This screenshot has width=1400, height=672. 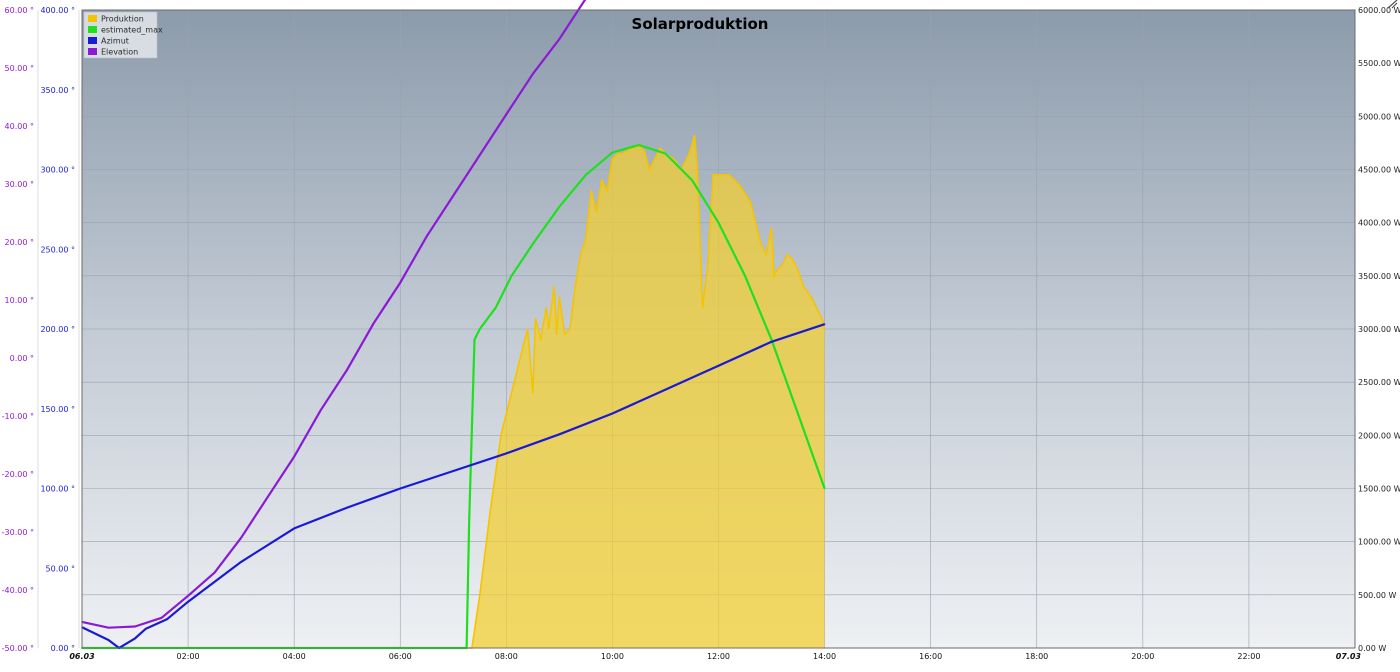 What do you see at coordinates (57, 329) in the screenshot?
I see `azimut-tick-label: 200.00 °` at bounding box center [57, 329].